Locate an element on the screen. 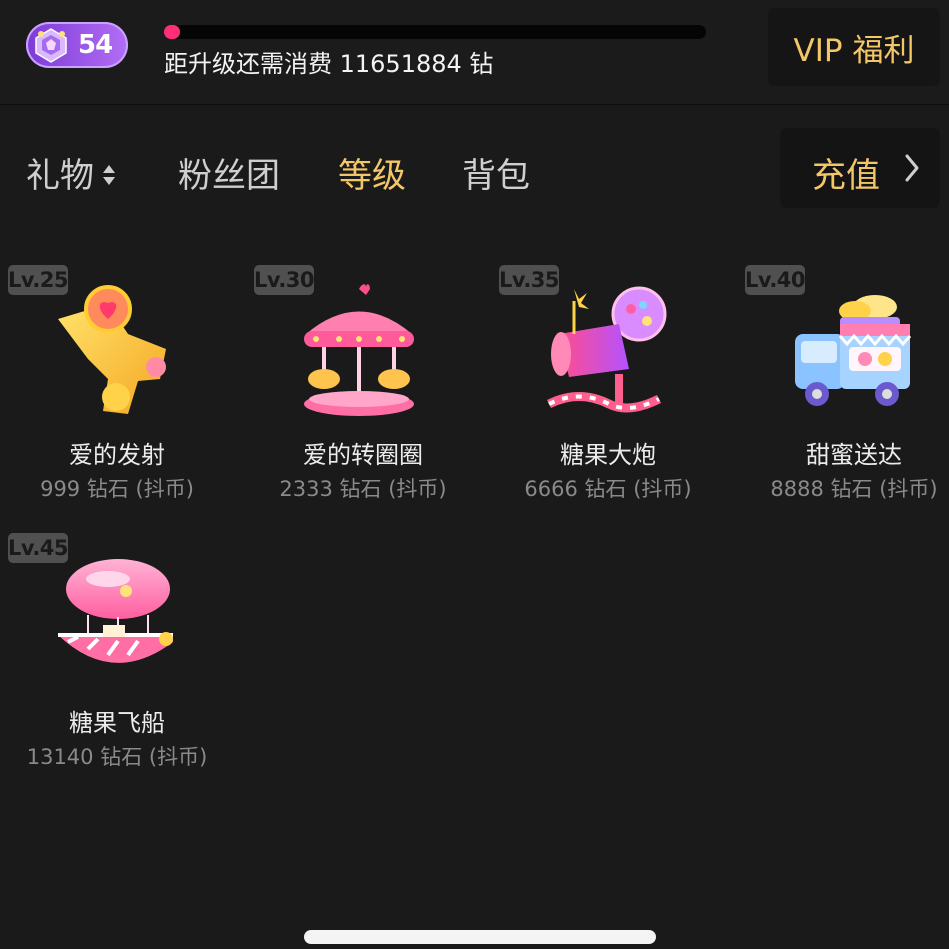 The height and width of the screenshot is (949, 949). gift-price: 999 钻石 (抖币) is located at coordinates (117, 489).